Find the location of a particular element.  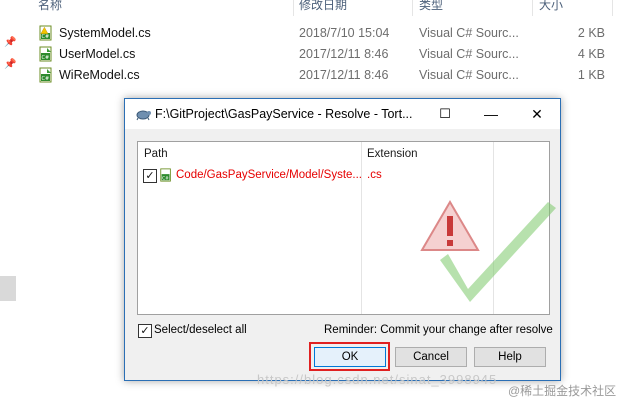

column-header-size: 大小 is located at coordinates (551, 7).